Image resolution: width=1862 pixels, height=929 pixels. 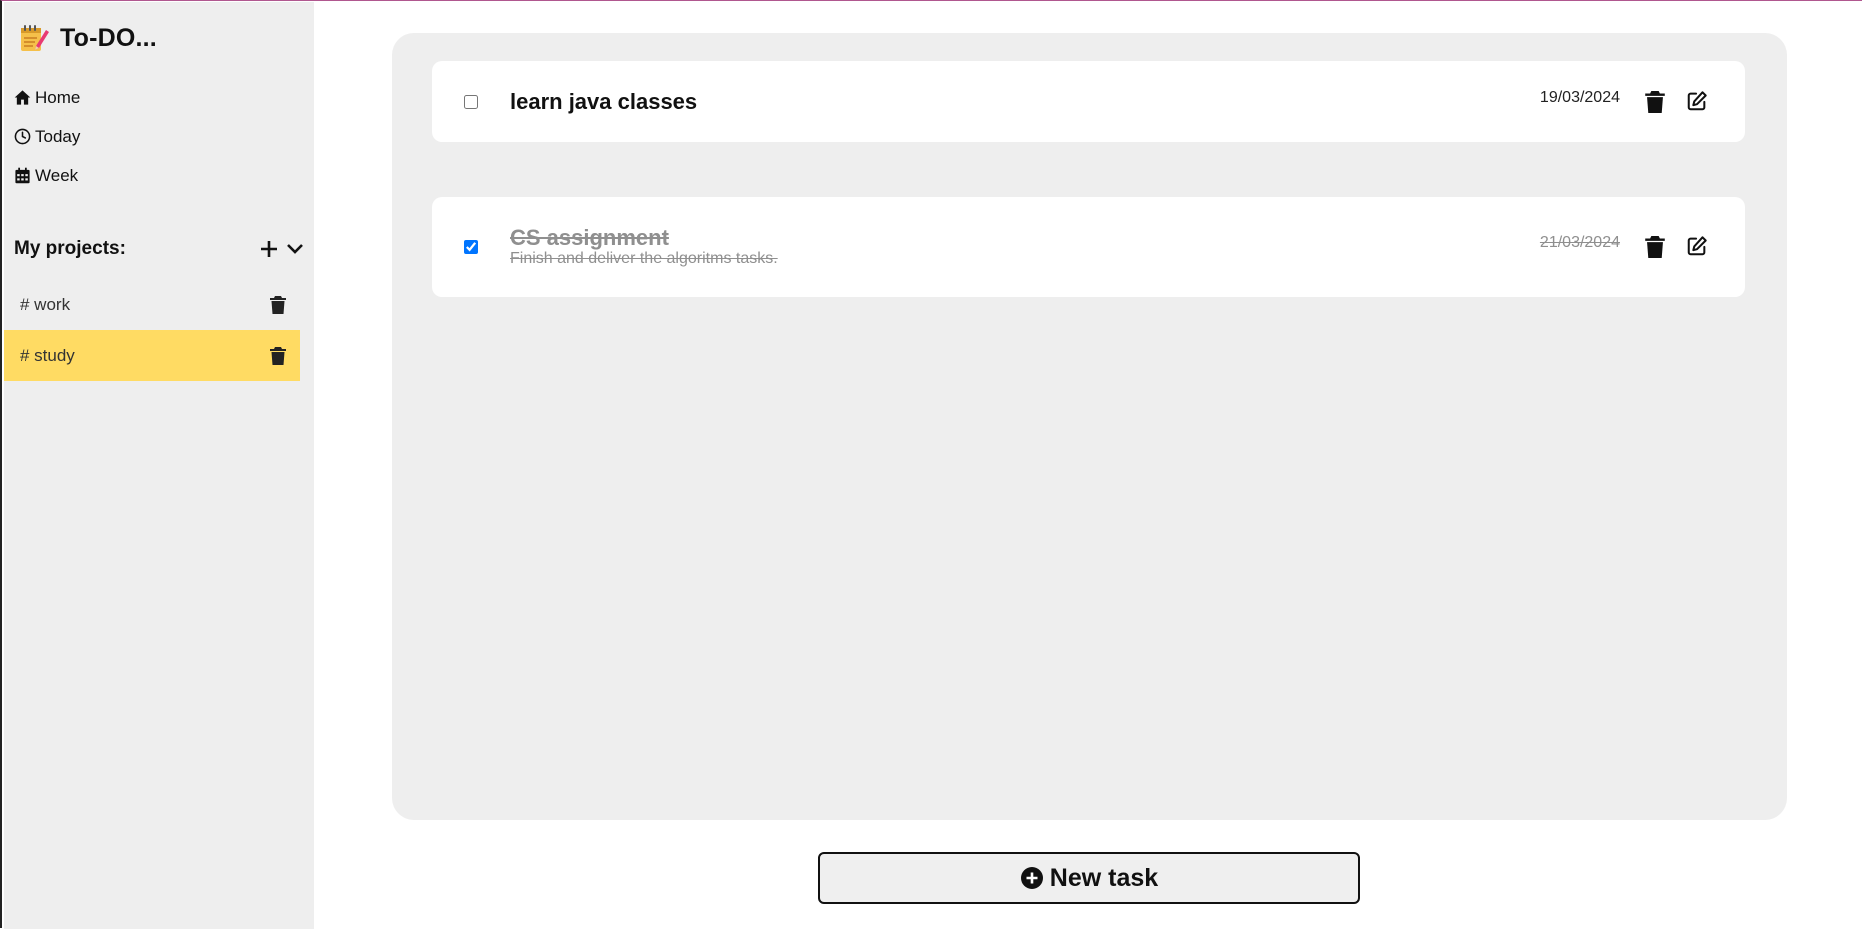 I want to click on clock-icon, so click(x=22, y=136).